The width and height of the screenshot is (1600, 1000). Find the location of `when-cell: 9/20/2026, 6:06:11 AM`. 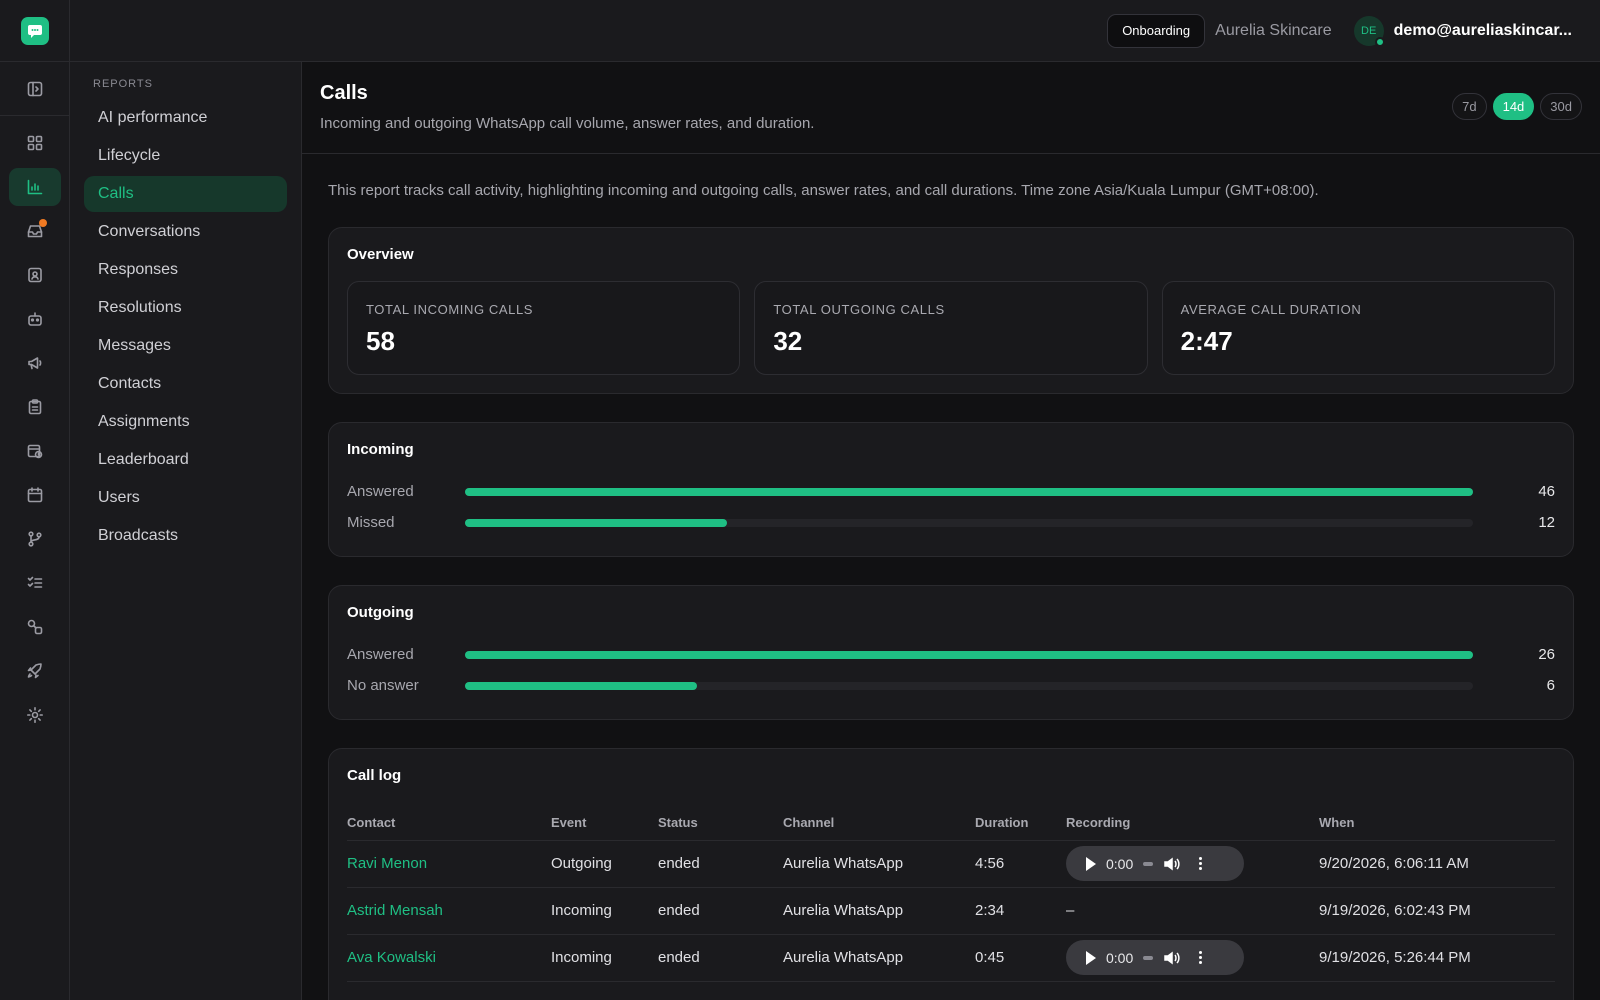

when-cell: 9/20/2026, 6:06:11 AM is located at coordinates (1437, 864).